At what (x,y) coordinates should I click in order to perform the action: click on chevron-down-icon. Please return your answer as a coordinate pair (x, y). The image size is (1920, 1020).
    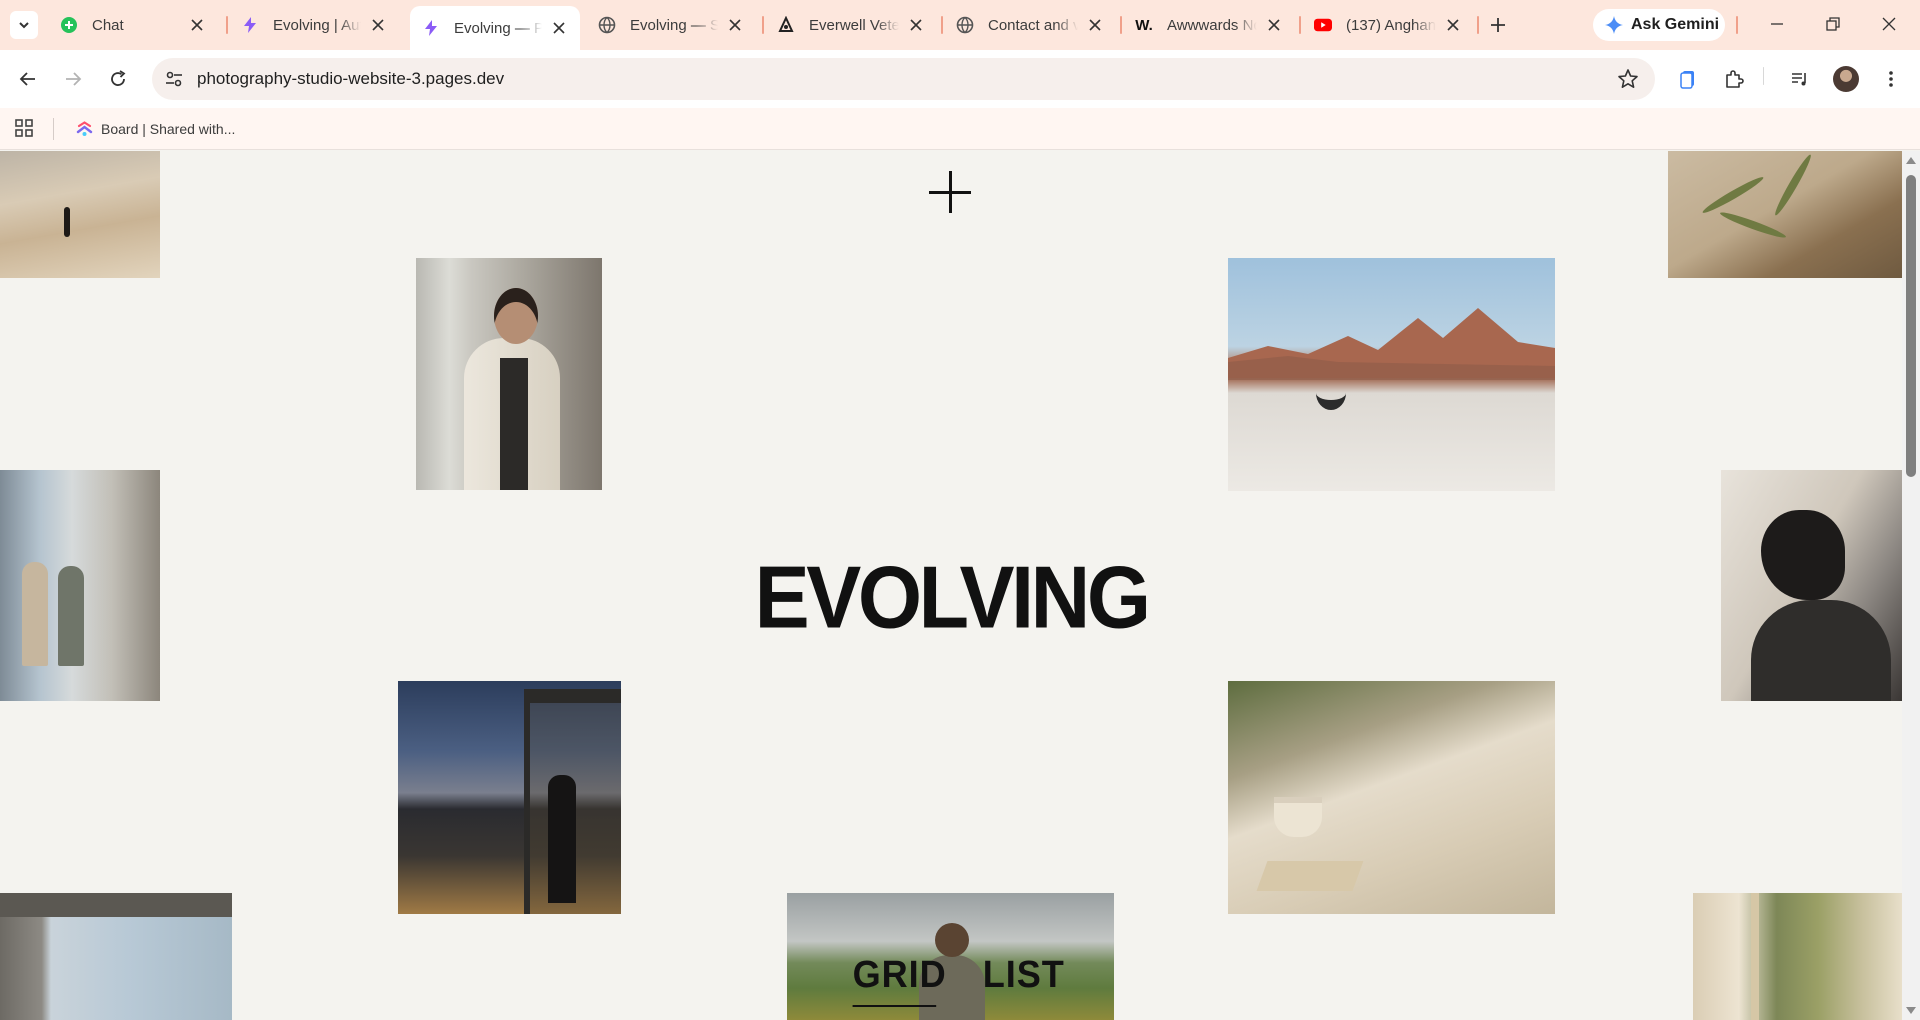
    Looking at the image, I should click on (24, 25).